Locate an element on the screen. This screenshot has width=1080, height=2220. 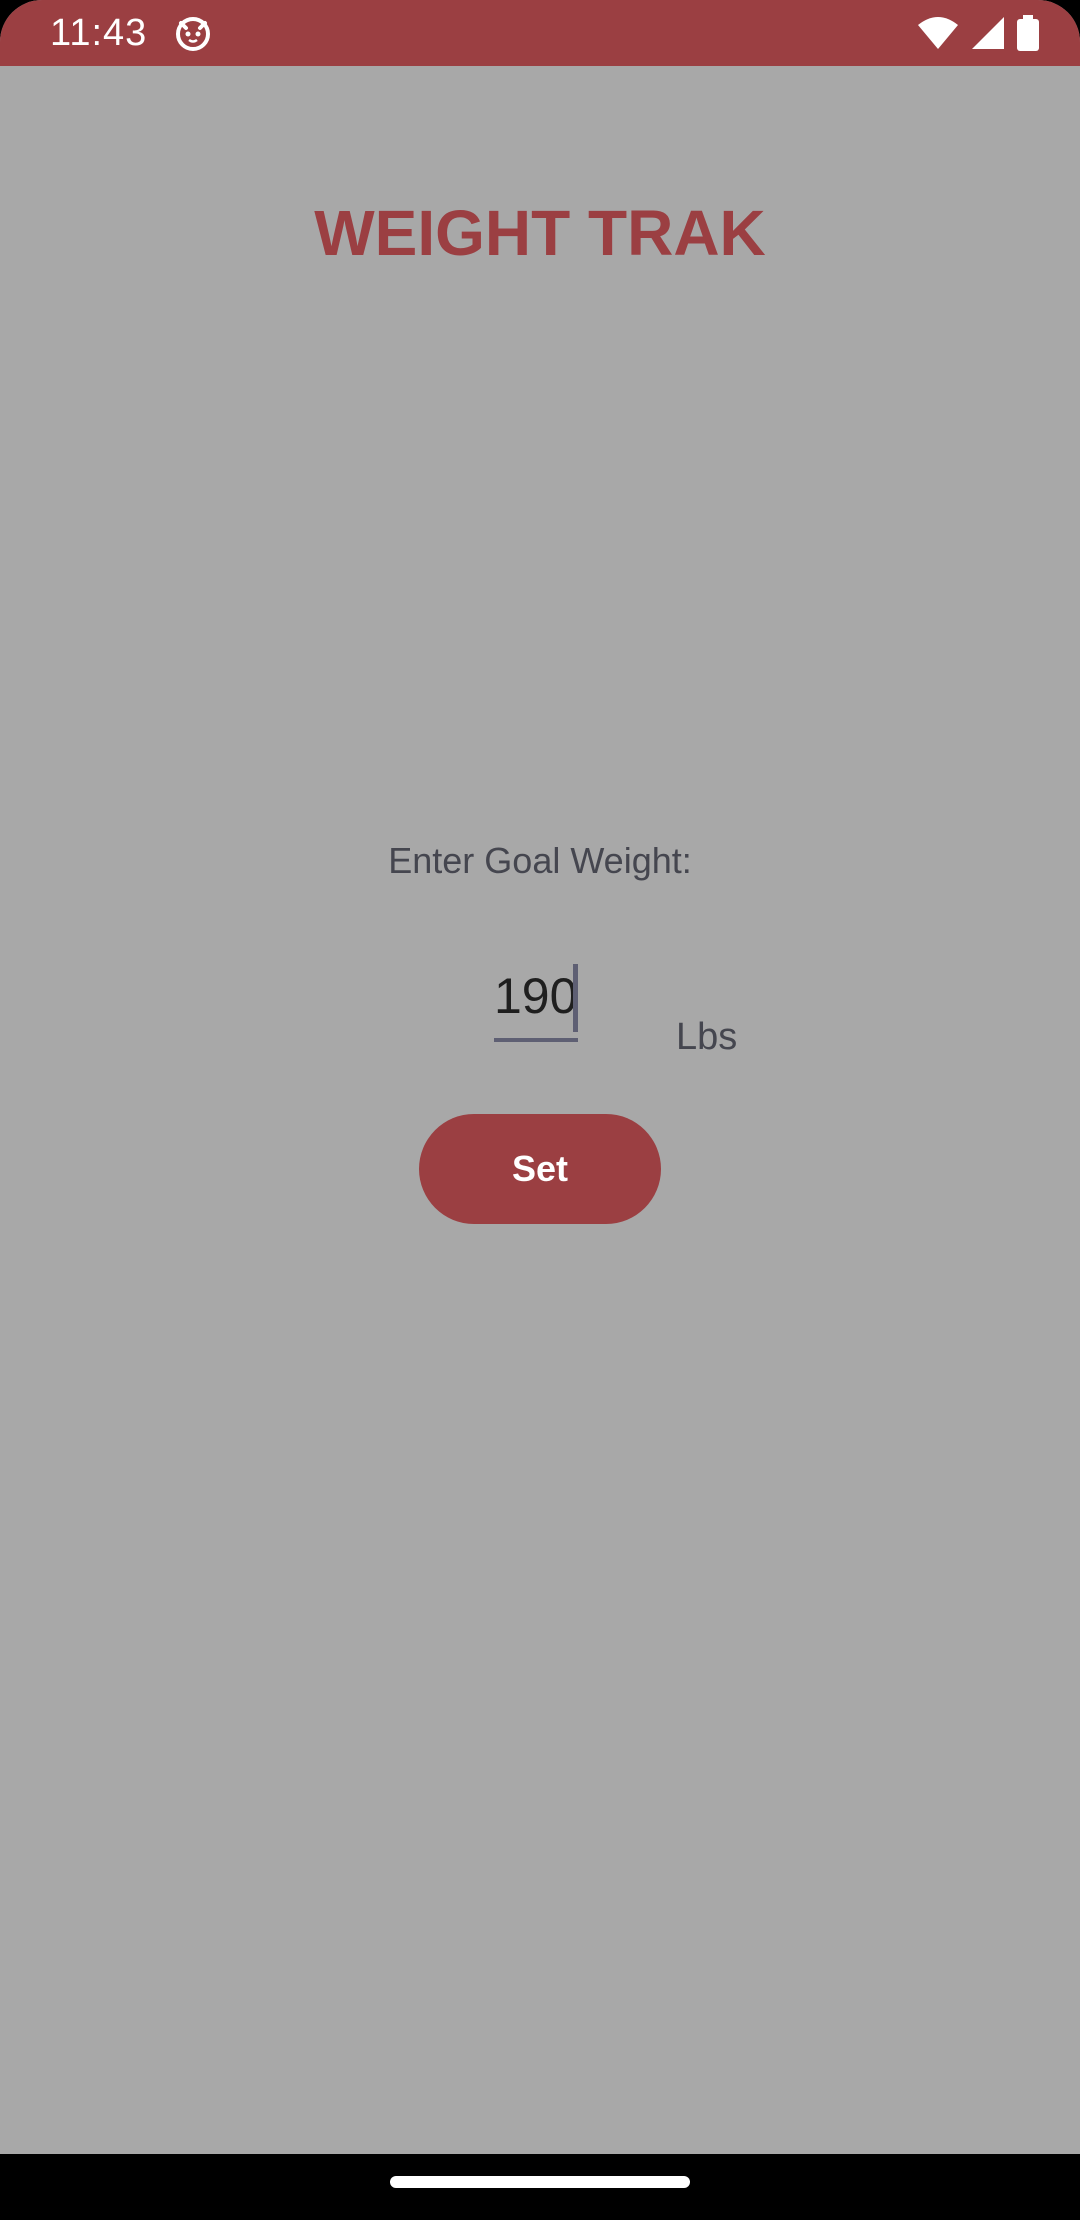
text-cursor is located at coordinates (575, 998).